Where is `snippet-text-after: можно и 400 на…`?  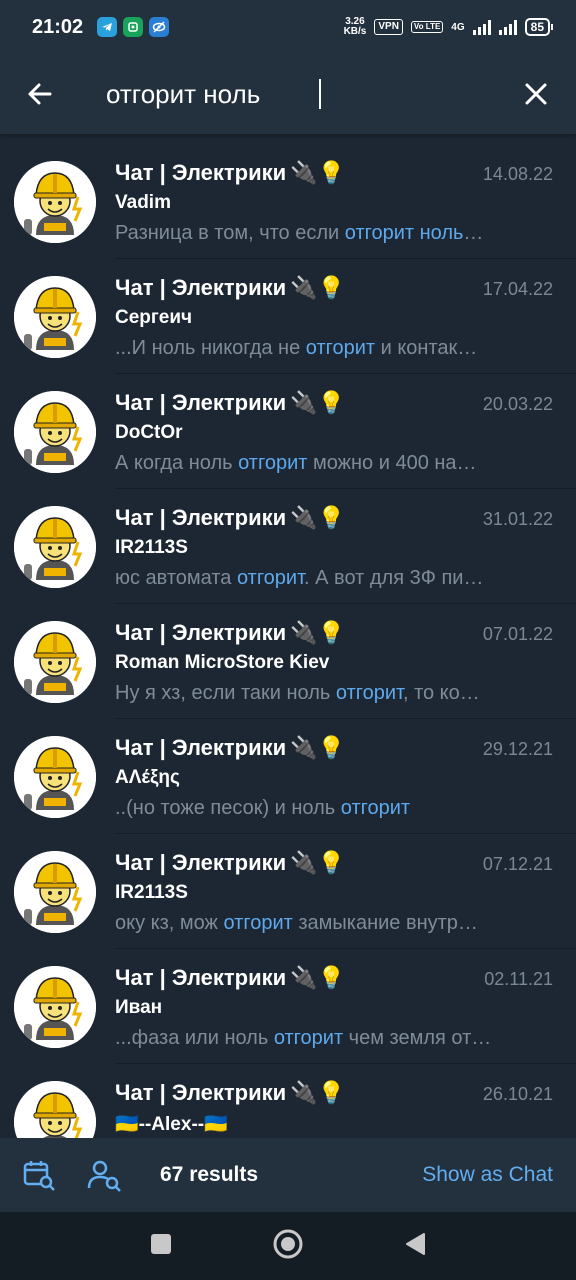 snippet-text-after: можно и 400 на… is located at coordinates (392, 463).